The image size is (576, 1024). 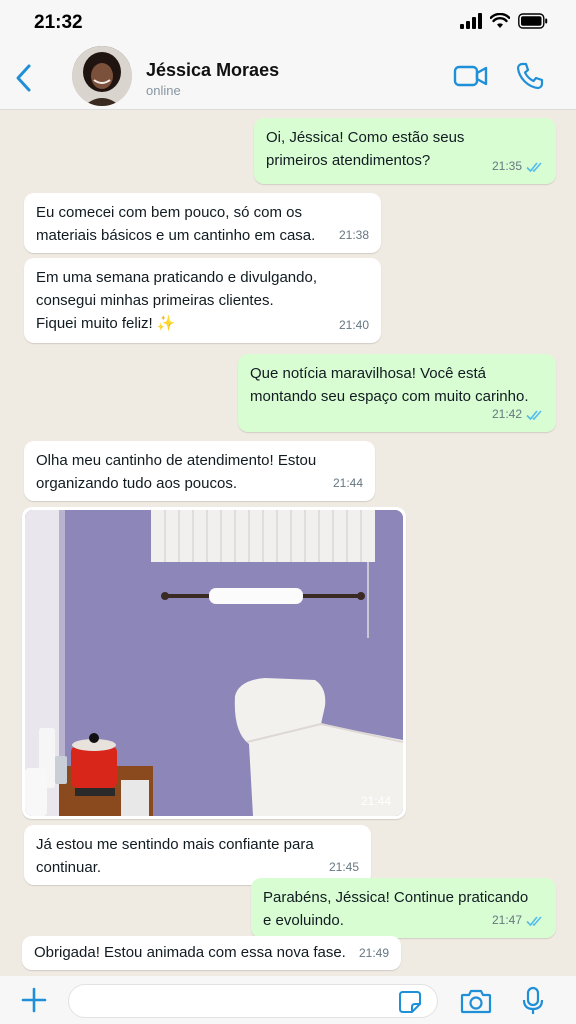 I want to click on message-time: 21:45, so click(x=343, y=867).